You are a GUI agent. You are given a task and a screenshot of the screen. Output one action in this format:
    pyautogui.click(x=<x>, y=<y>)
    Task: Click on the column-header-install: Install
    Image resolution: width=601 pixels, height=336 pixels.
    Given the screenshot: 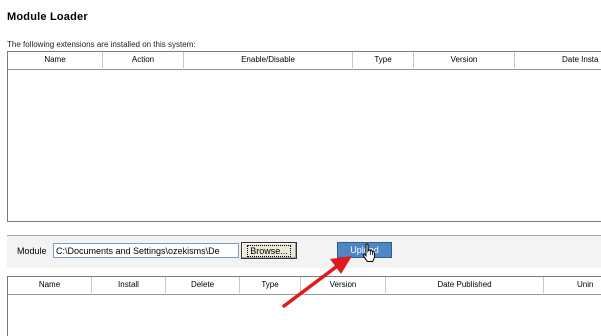 What is the action you would take?
    pyautogui.click(x=129, y=285)
    